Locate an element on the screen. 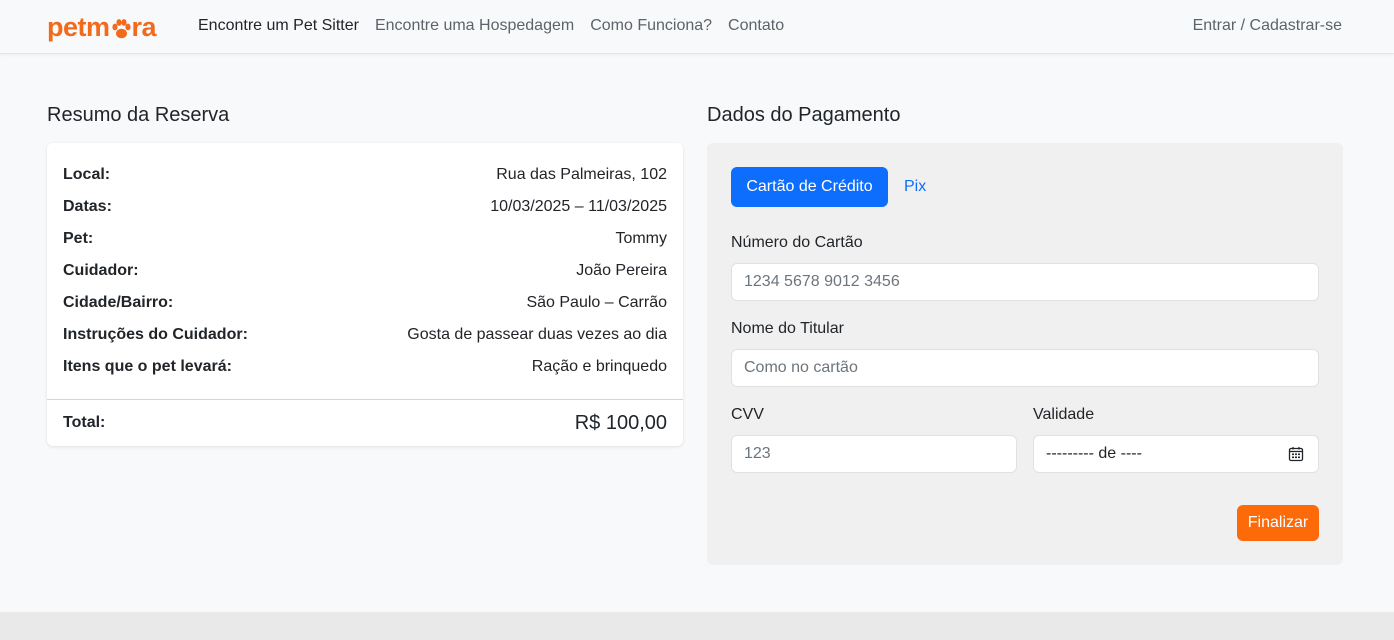 The height and width of the screenshot is (640, 1394). cvv-input is located at coordinates (874, 454).